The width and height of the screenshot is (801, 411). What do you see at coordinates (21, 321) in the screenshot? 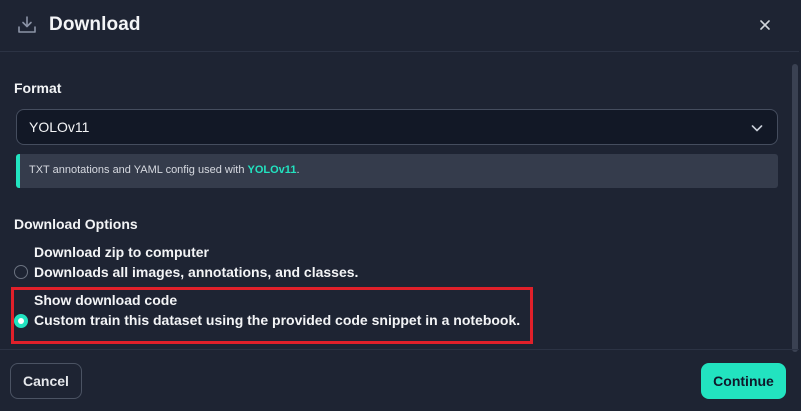
I see `radio-show-code` at bounding box center [21, 321].